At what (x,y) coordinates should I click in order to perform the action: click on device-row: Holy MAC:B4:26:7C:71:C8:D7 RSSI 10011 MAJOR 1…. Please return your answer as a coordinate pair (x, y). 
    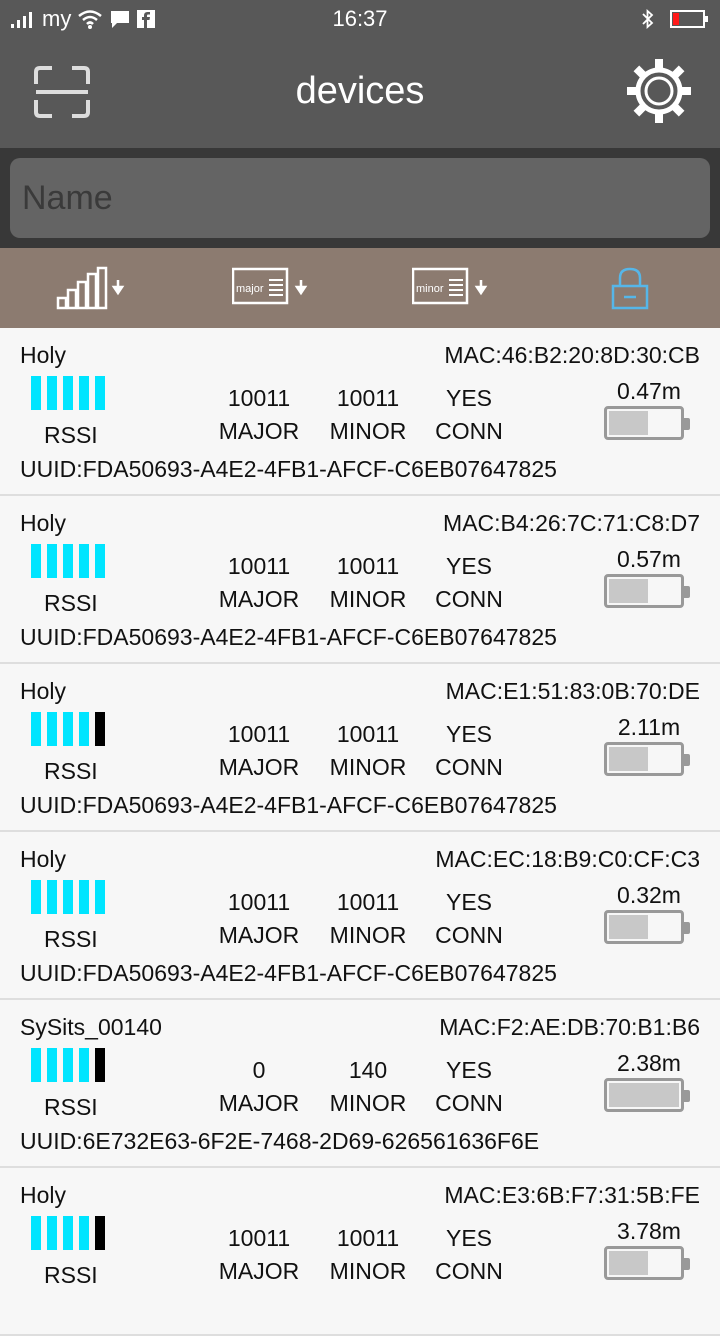
    Looking at the image, I should click on (360, 580).